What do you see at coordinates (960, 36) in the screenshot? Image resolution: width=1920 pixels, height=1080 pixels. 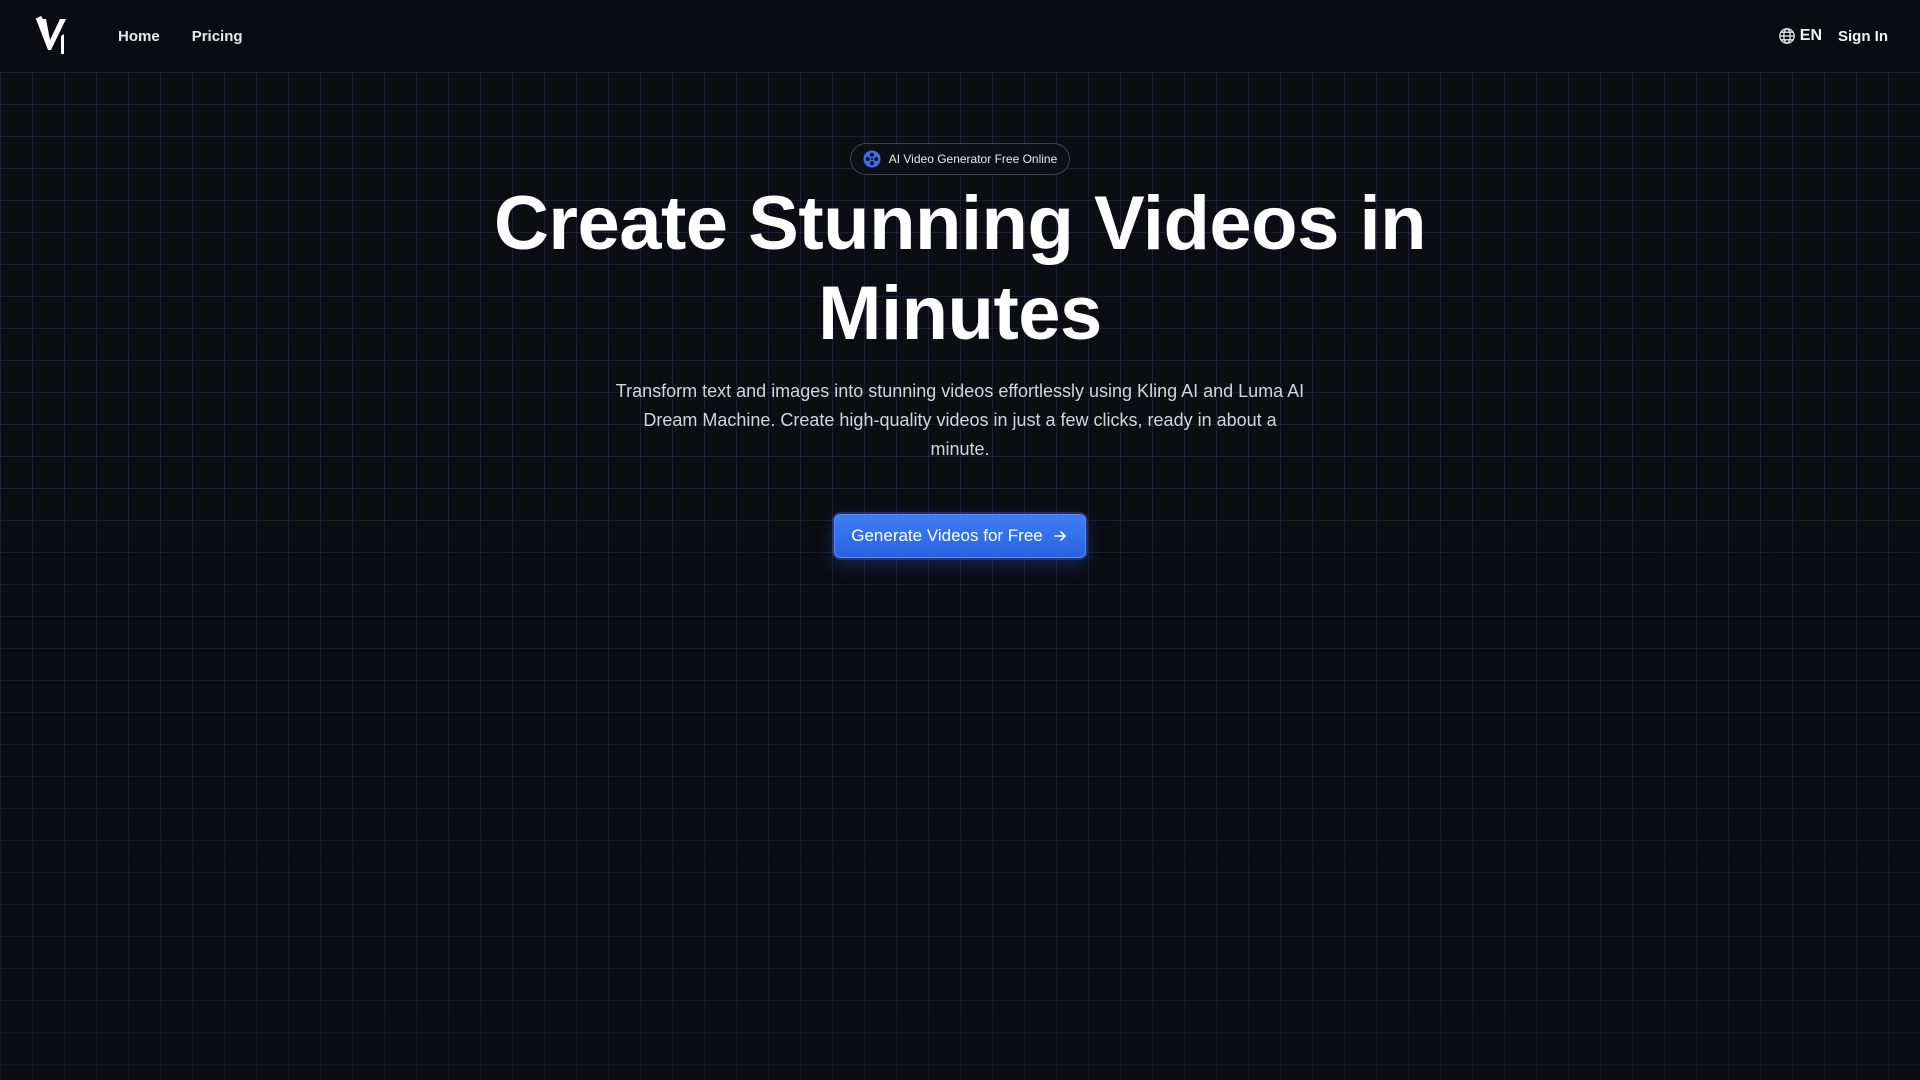 I see `top-navbar: Home Pricing EN Sign In` at bounding box center [960, 36].